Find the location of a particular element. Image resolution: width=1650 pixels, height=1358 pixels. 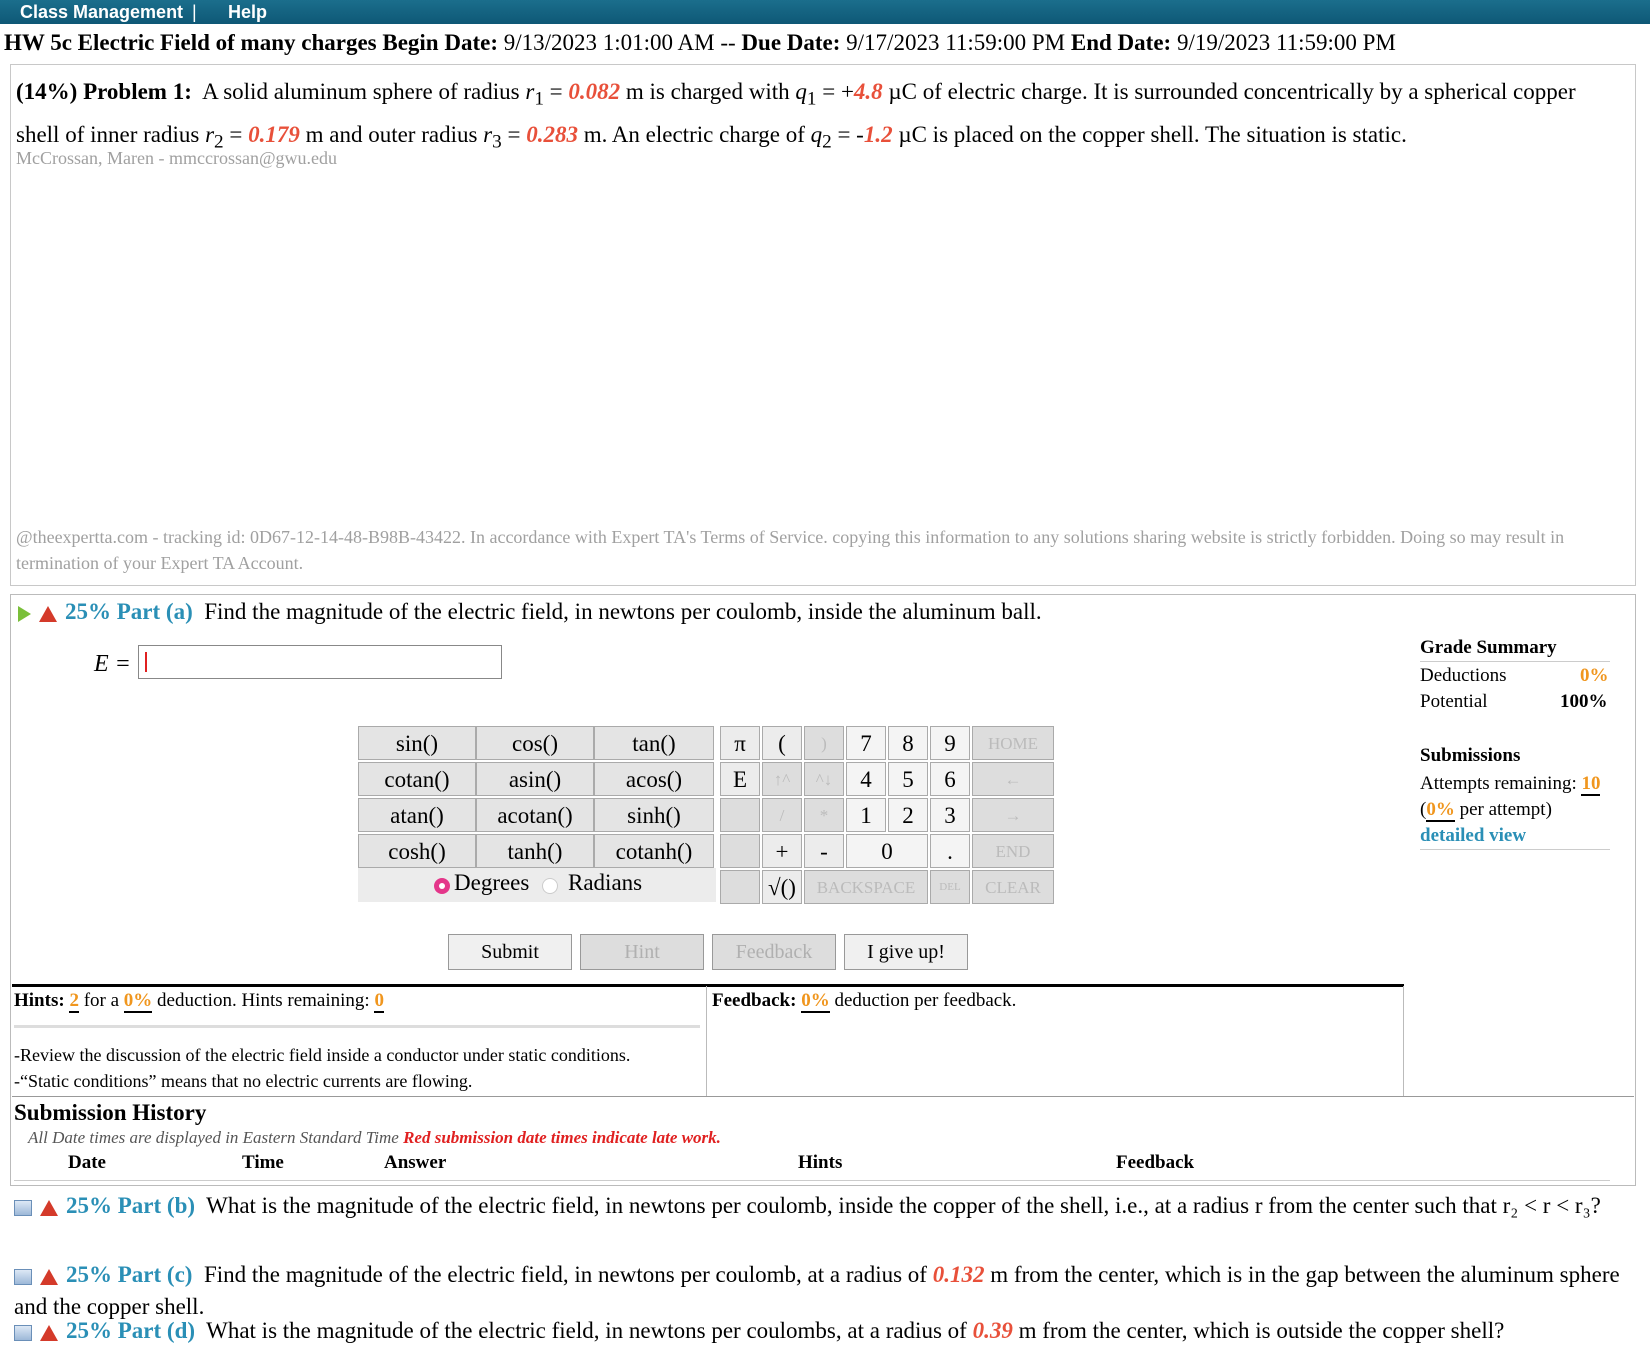

part-a-percent: 25% is located at coordinates (88, 611).